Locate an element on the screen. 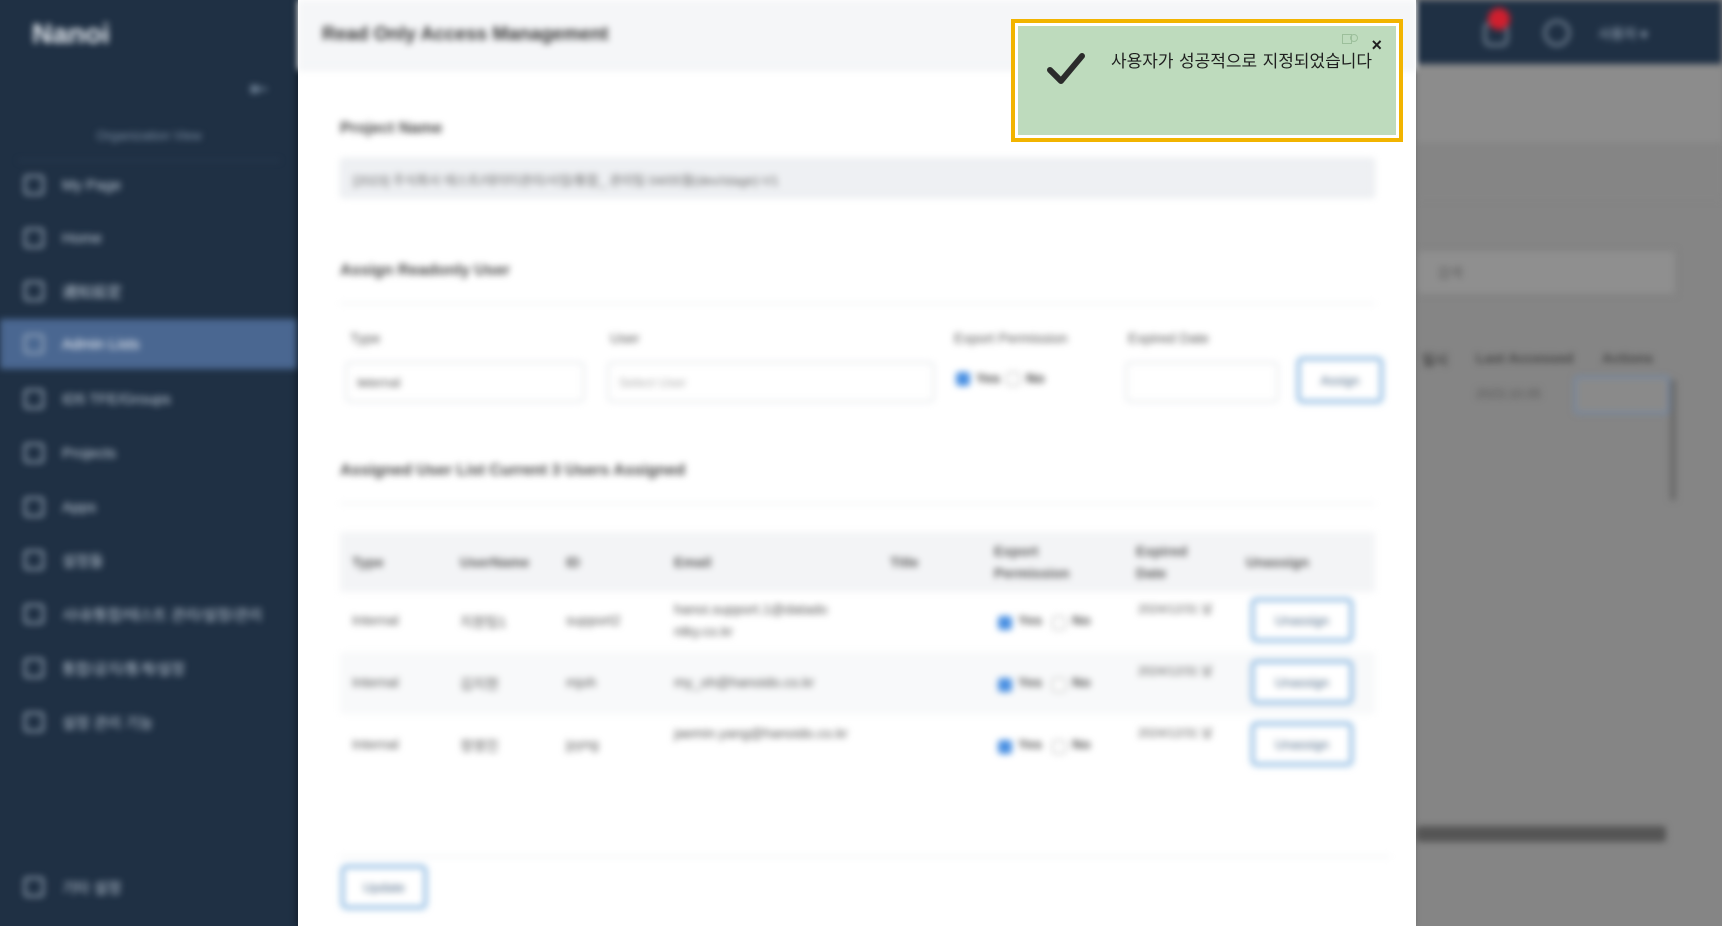  page-header is located at coordinates (1569, 104).